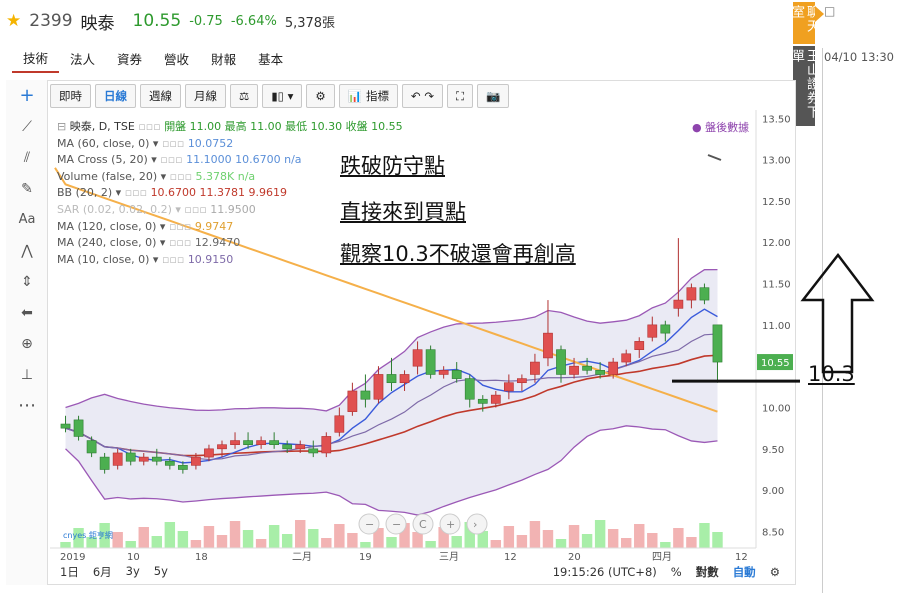  What do you see at coordinates (378, 96) in the screenshot?
I see `indicator-label: 指標` at bounding box center [378, 96].